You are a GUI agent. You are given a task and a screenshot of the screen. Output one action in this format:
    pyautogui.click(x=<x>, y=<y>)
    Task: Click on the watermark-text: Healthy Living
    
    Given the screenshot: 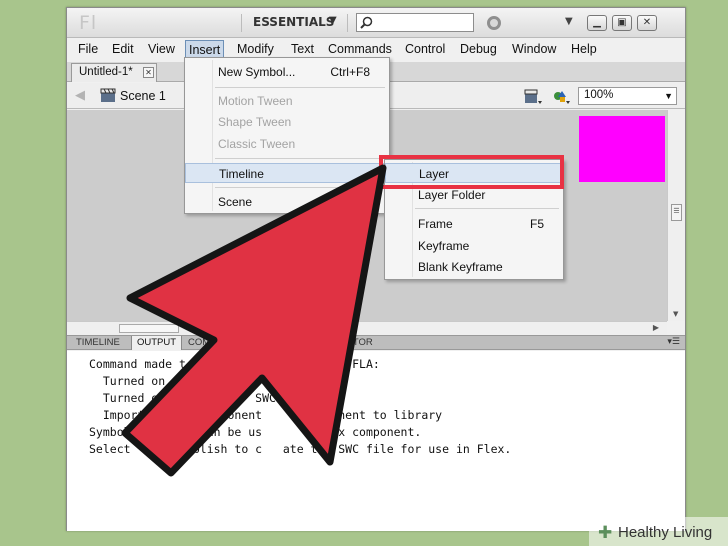 What is the action you would take?
    pyautogui.click(x=665, y=532)
    